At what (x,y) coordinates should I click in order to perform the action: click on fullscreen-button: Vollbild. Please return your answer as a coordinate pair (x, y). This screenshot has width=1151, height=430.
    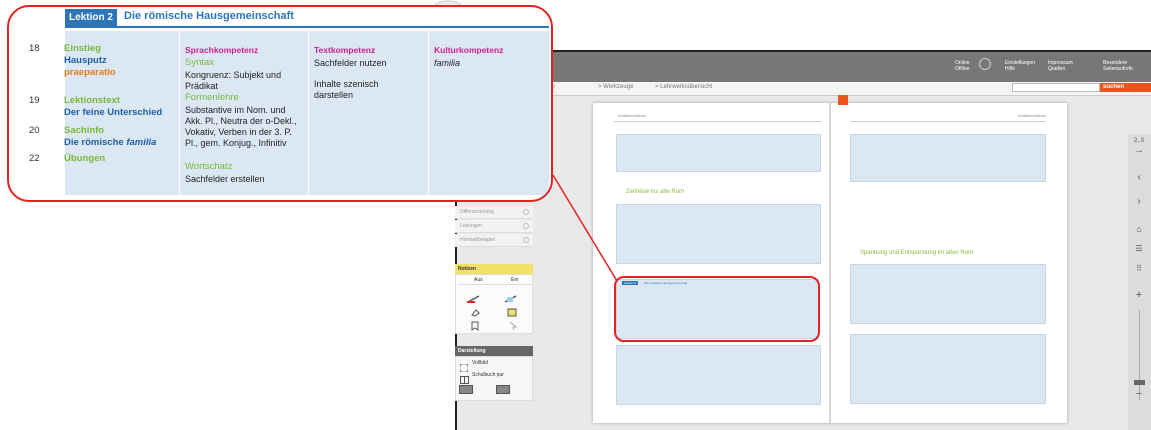
    Looking at the image, I should click on (480, 363).